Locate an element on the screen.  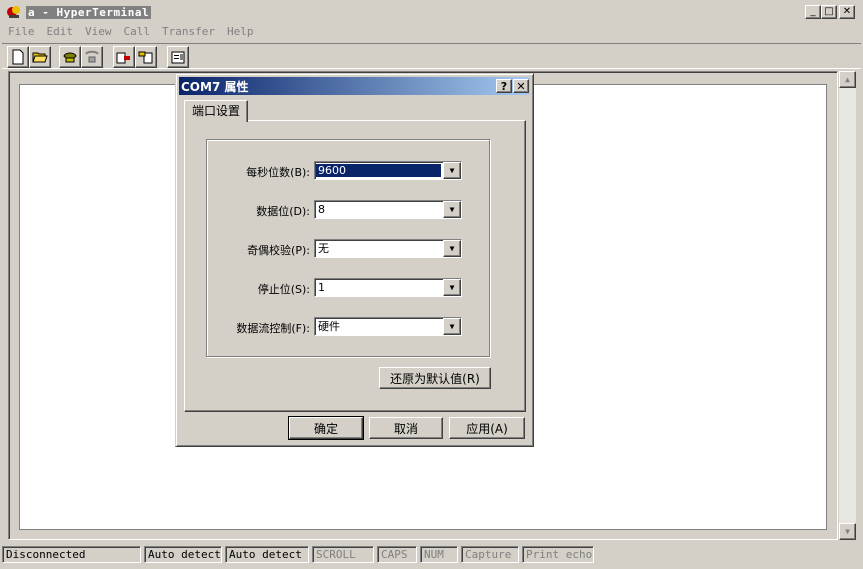
properties-icon is located at coordinates (178, 57).